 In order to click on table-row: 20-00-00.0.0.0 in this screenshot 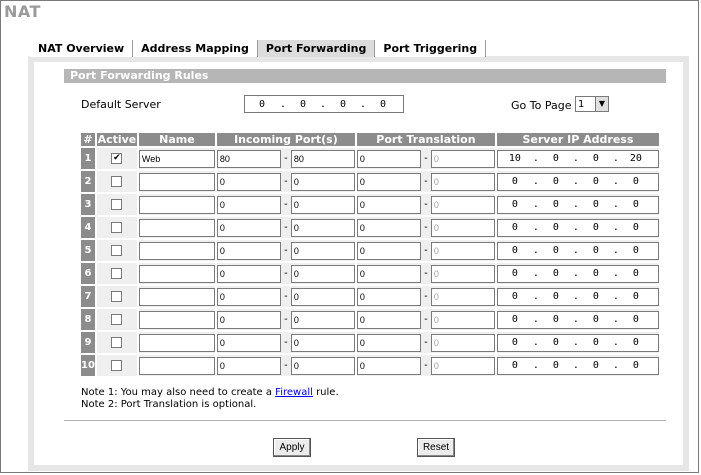, I will do `click(370, 181)`.